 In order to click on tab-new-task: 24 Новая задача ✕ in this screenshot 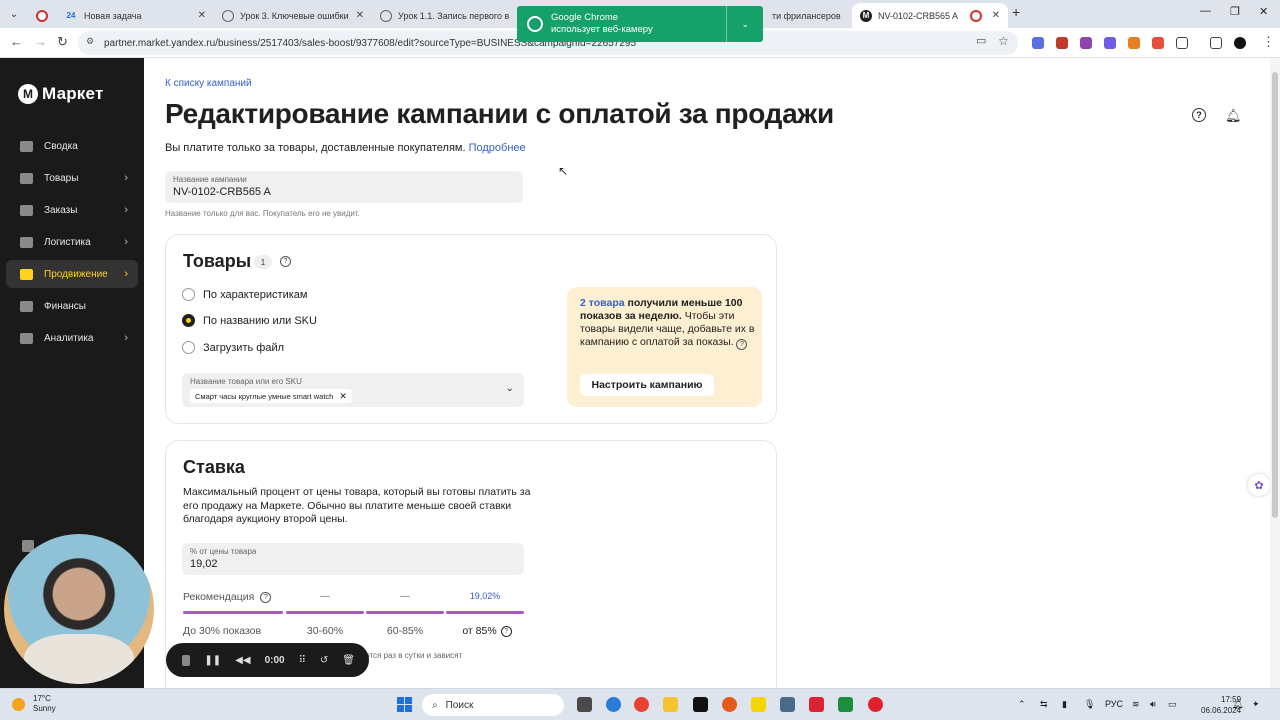, I will do `click(135, 15)`.